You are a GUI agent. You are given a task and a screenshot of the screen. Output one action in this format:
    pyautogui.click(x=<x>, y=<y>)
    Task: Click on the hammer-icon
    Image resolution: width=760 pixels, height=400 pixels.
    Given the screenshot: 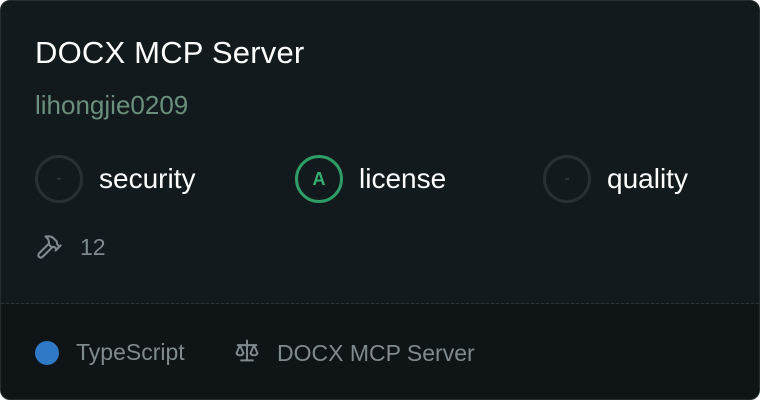 What is the action you would take?
    pyautogui.click(x=49, y=247)
    